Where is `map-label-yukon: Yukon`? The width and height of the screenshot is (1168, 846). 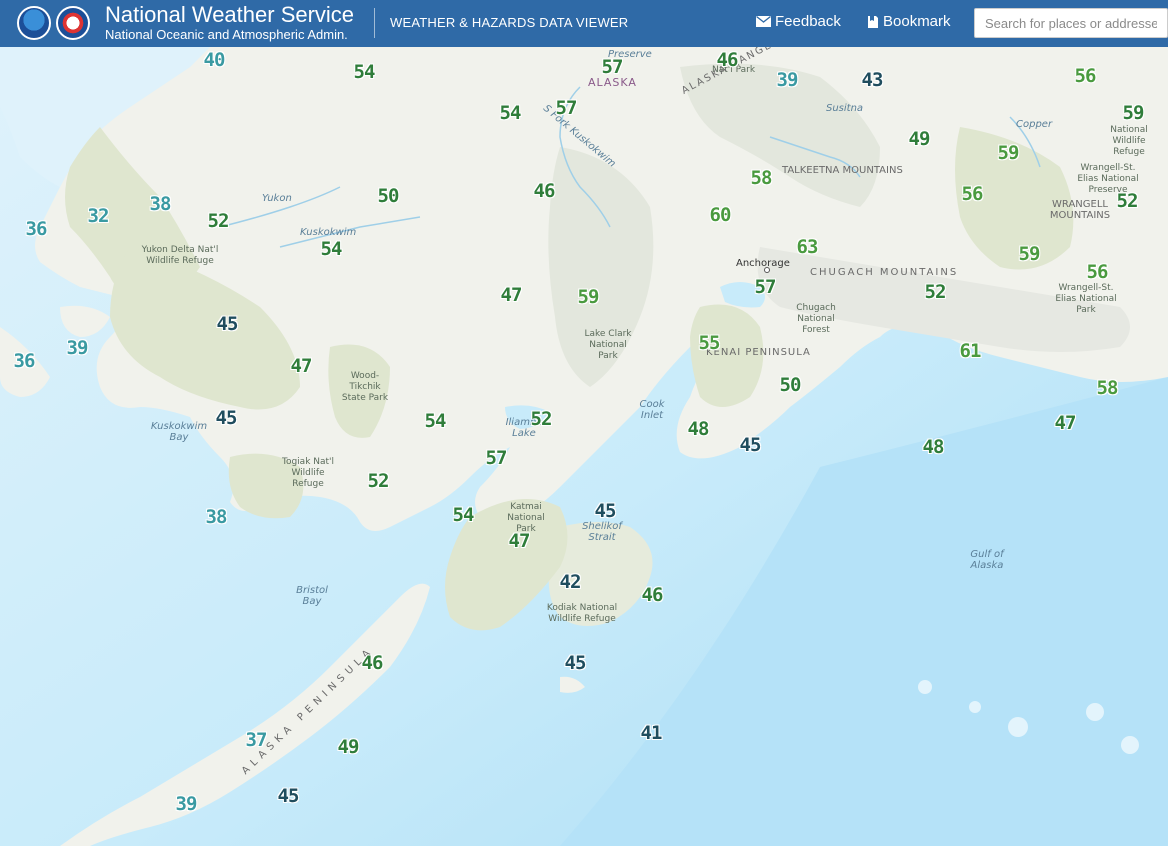 map-label-yukon: Yukon is located at coordinates (277, 198).